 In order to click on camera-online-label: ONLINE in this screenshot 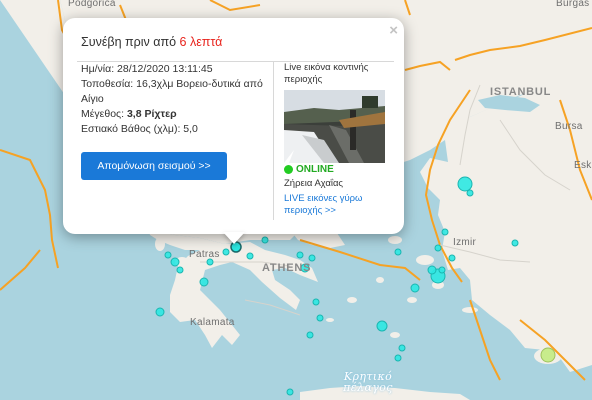, I will do `click(315, 169)`.